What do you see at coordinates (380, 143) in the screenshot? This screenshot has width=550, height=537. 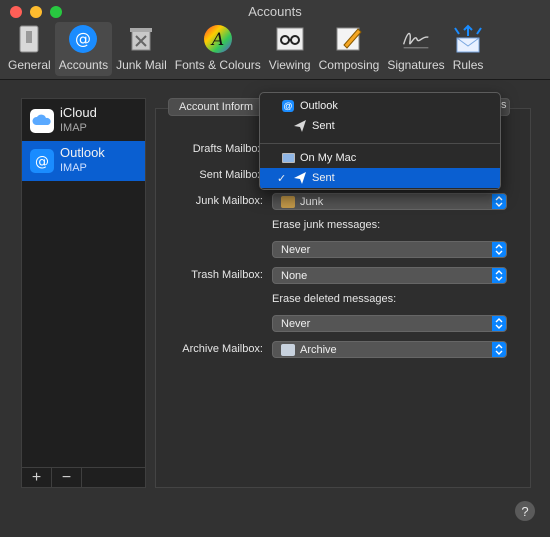 I see `menu-separator` at bounding box center [380, 143].